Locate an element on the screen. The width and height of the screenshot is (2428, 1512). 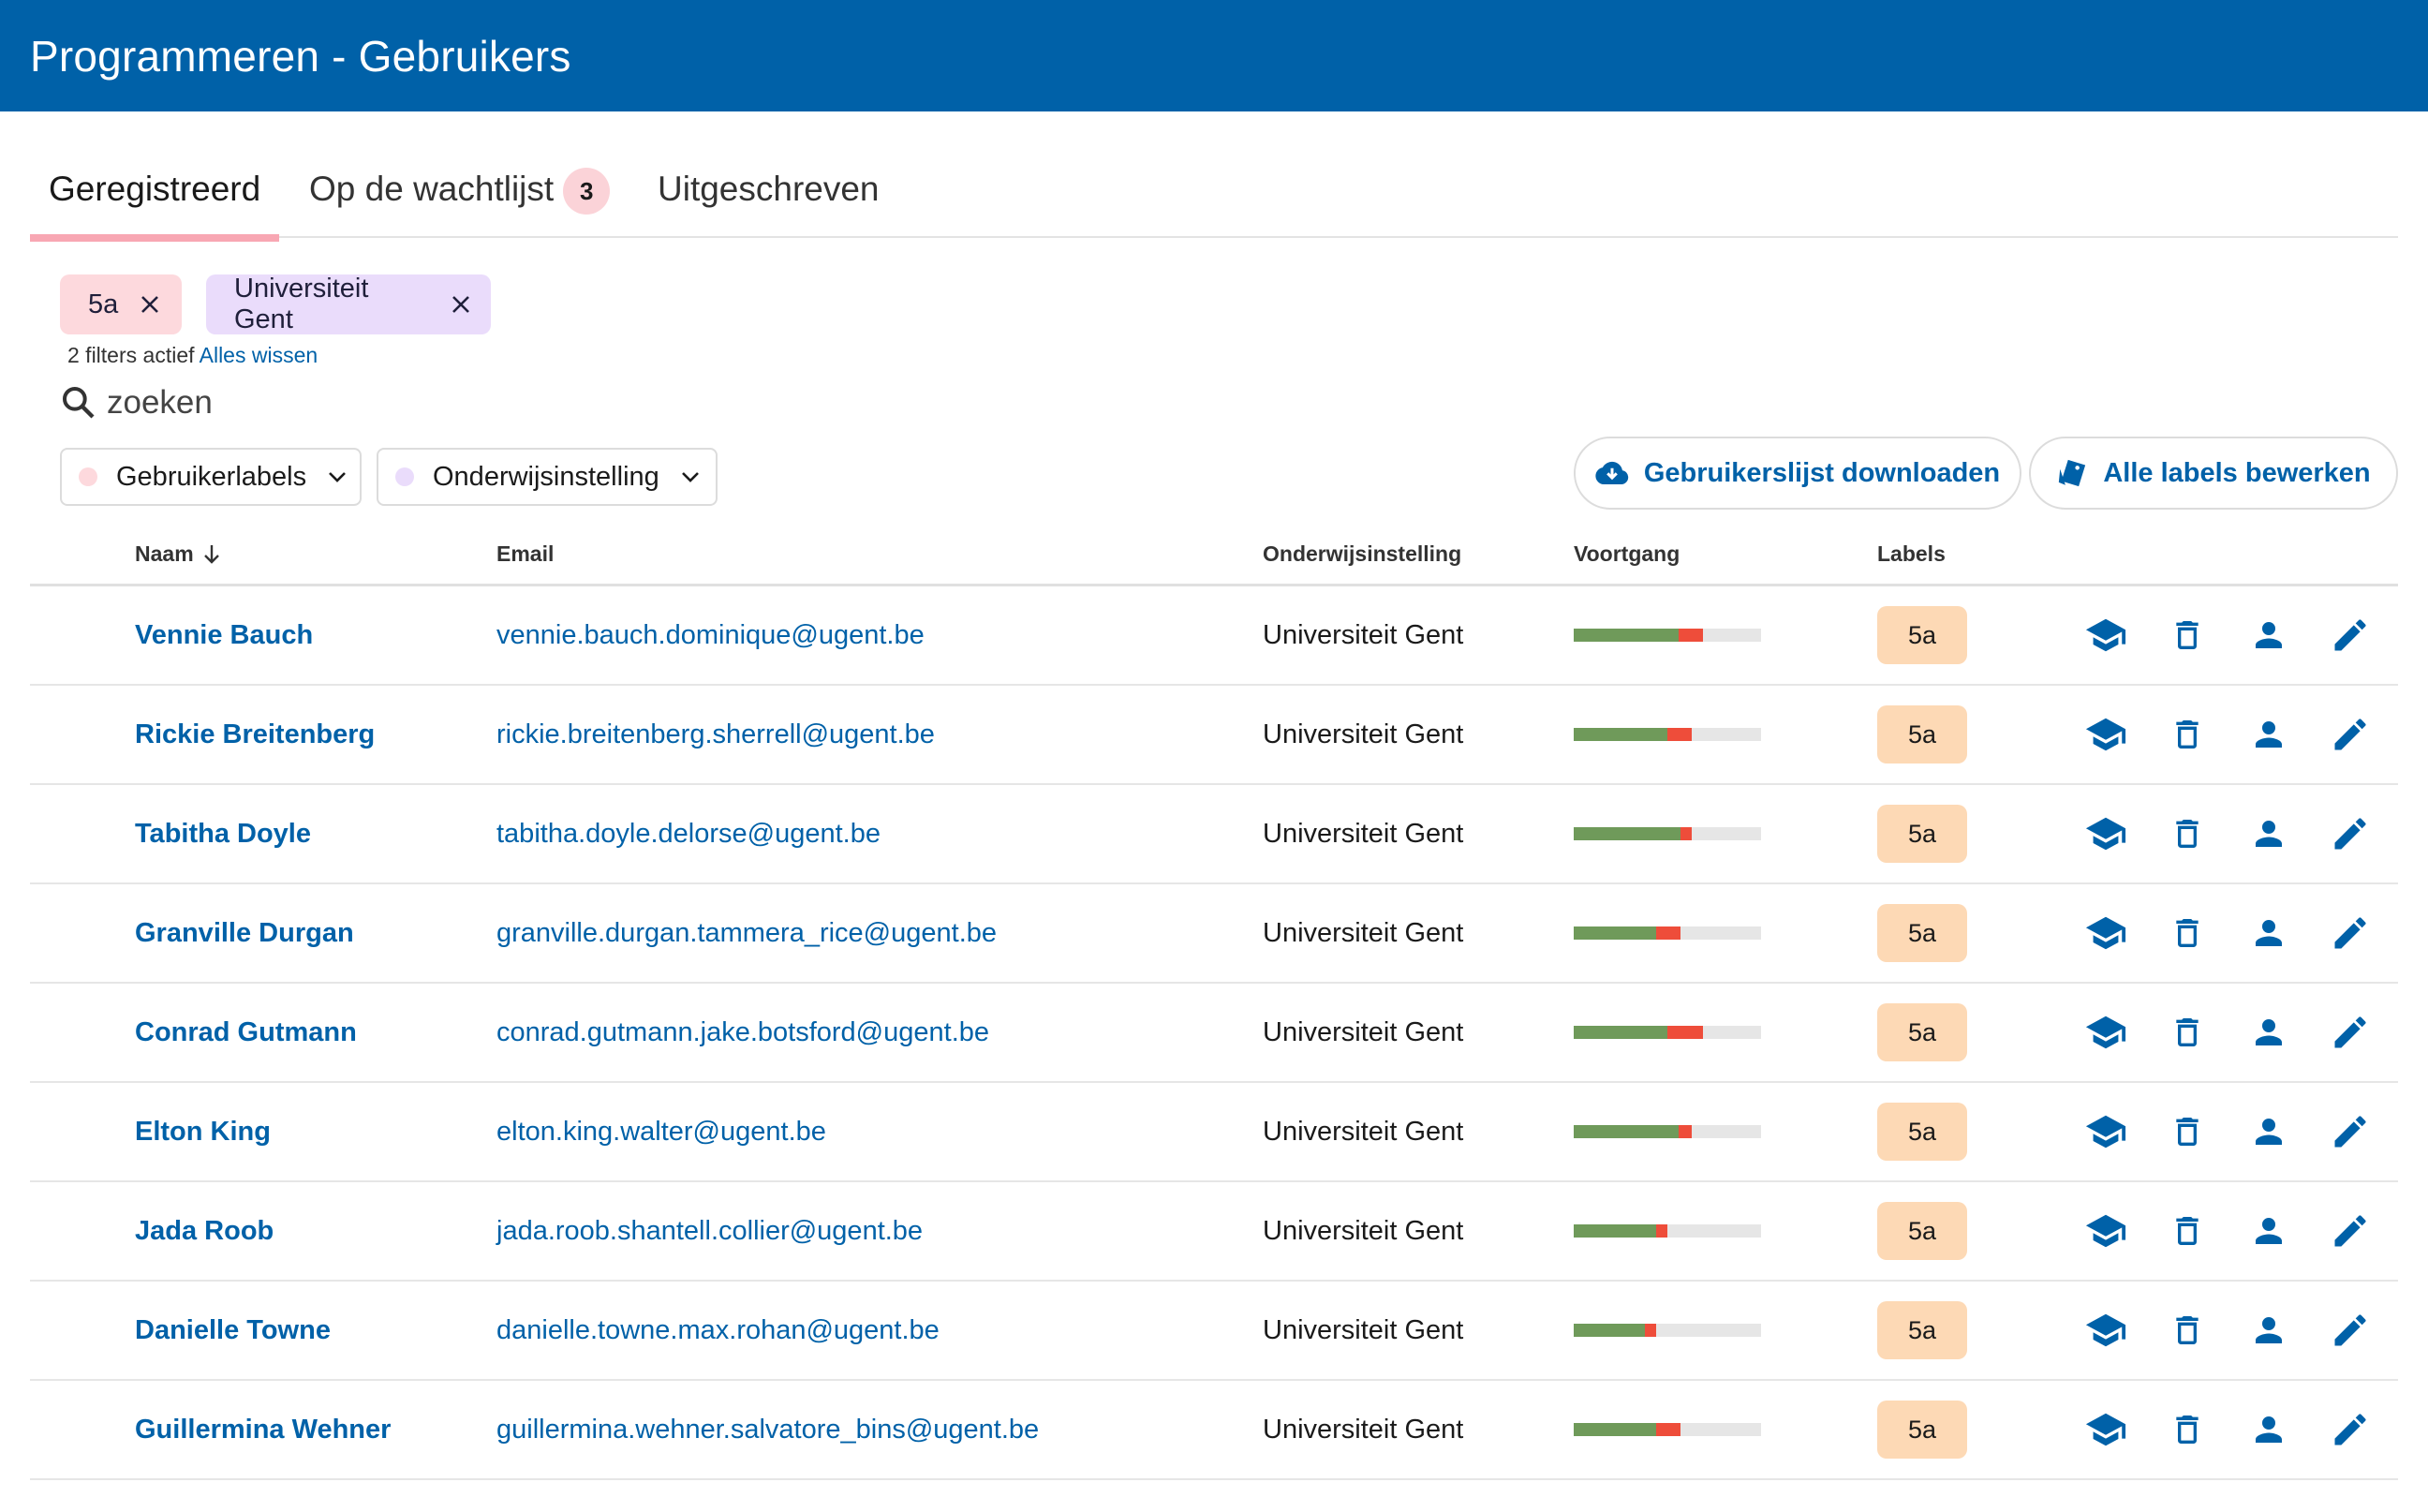
clear-all-filters-link: Alles wissen is located at coordinates (259, 355).